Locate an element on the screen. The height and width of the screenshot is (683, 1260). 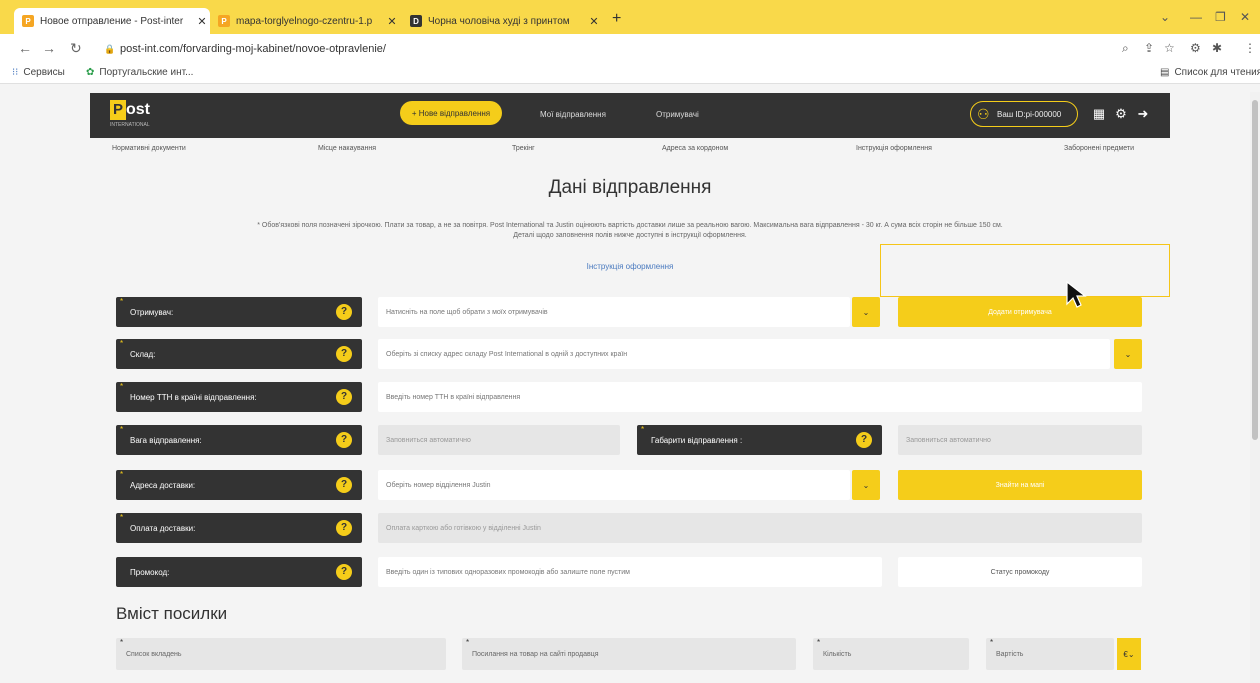
quantity-field: * Кількість is located at coordinates (891, 654).